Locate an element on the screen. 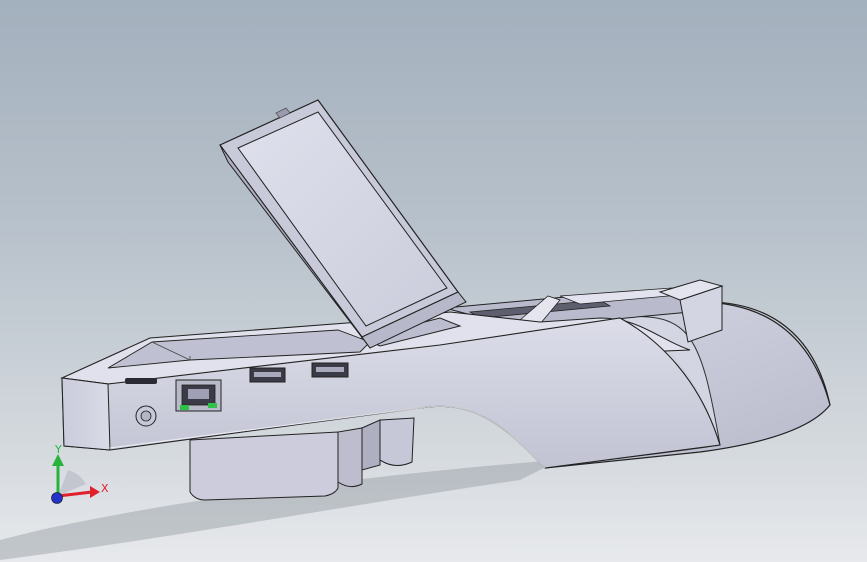 The height and width of the screenshot is (562, 867). power-jack is located at coordinates (146, 416).